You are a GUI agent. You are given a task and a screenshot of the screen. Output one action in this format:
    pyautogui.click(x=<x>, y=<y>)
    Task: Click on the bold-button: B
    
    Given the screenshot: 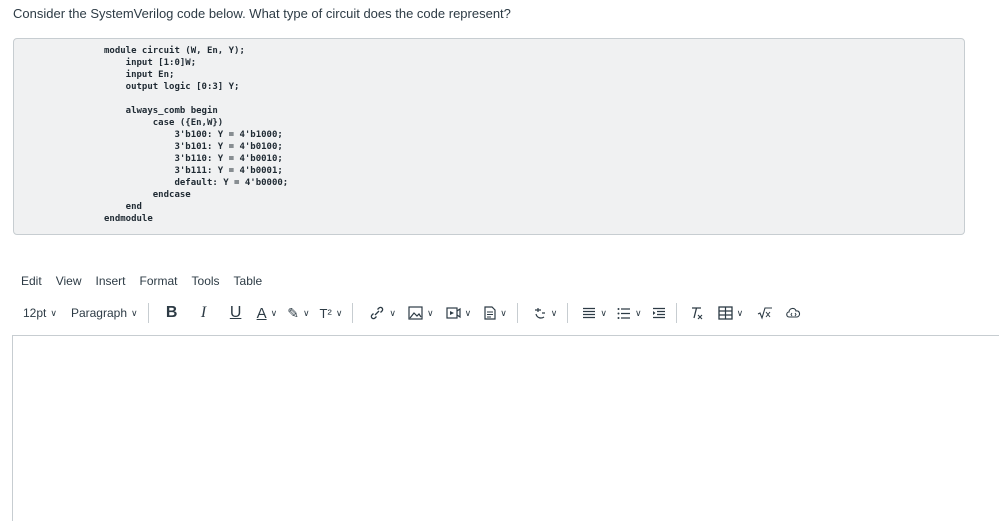 What is the action you would take?
    pyautogui.click(x=172, y=313)
    